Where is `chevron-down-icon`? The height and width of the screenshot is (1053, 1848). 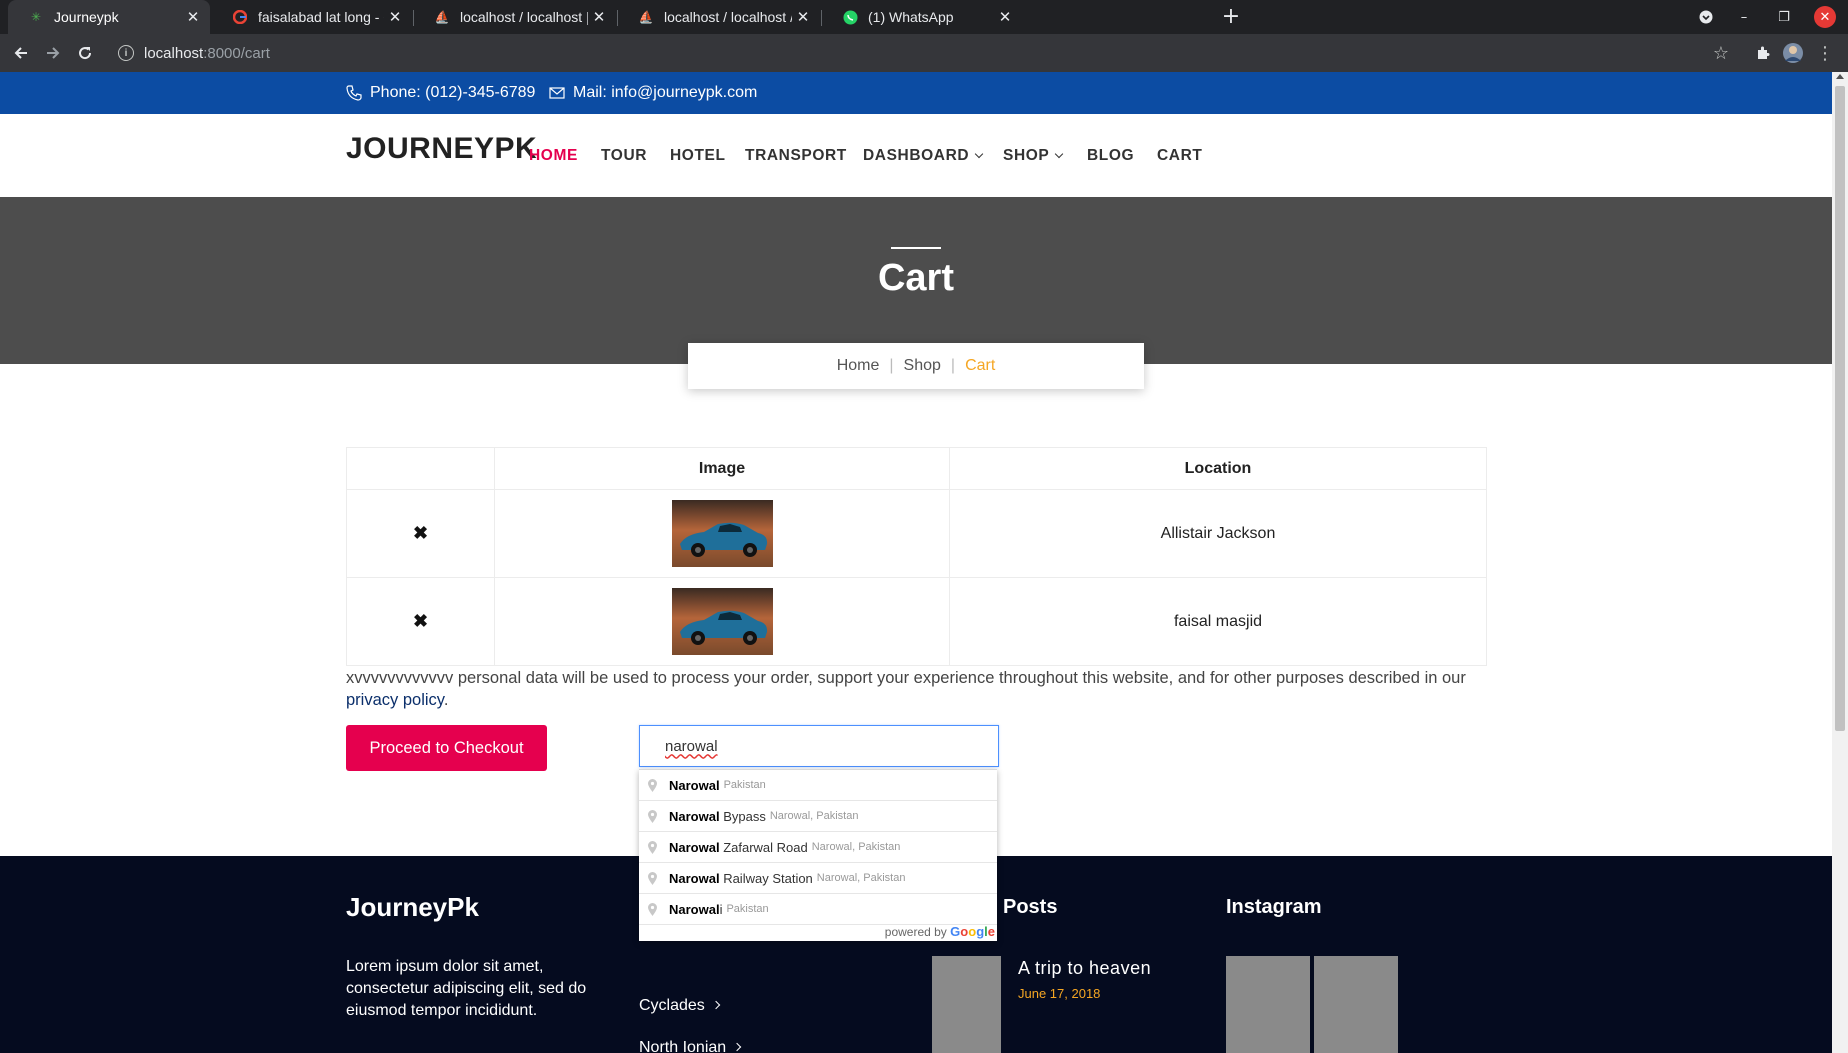 chevron-down-icon is located at coordinates (1059, 154).